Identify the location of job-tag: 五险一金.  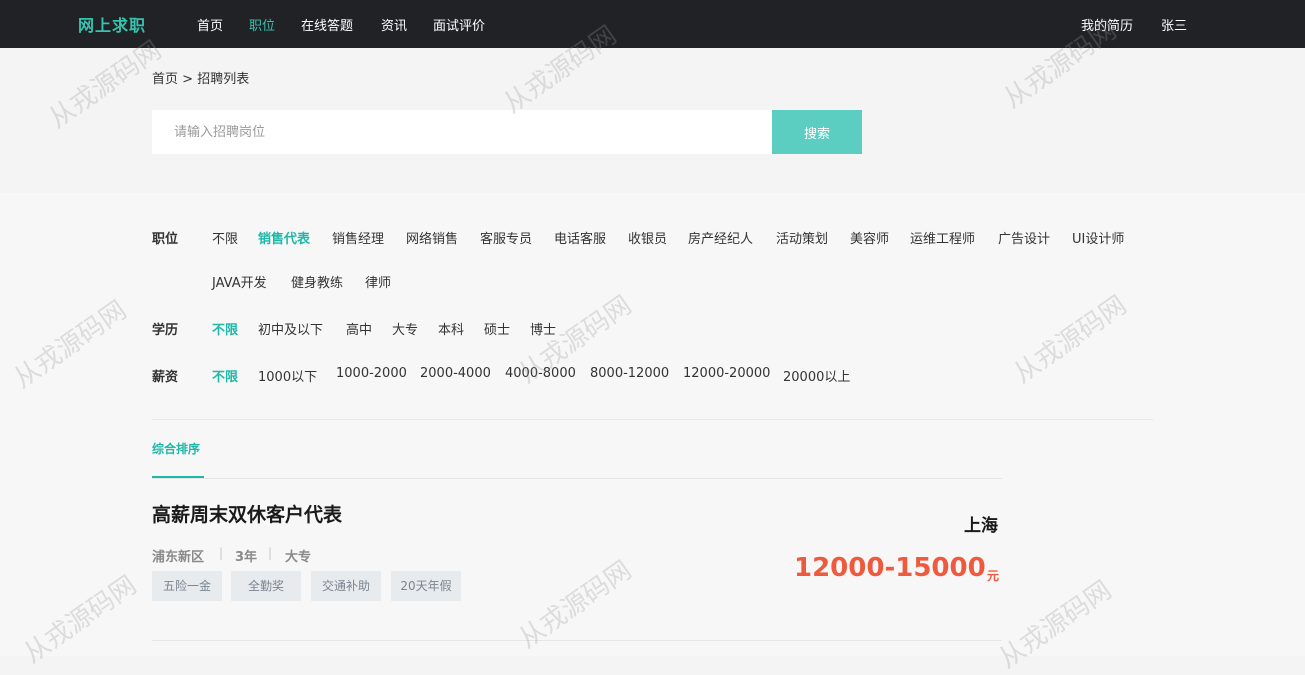
(187, 586).